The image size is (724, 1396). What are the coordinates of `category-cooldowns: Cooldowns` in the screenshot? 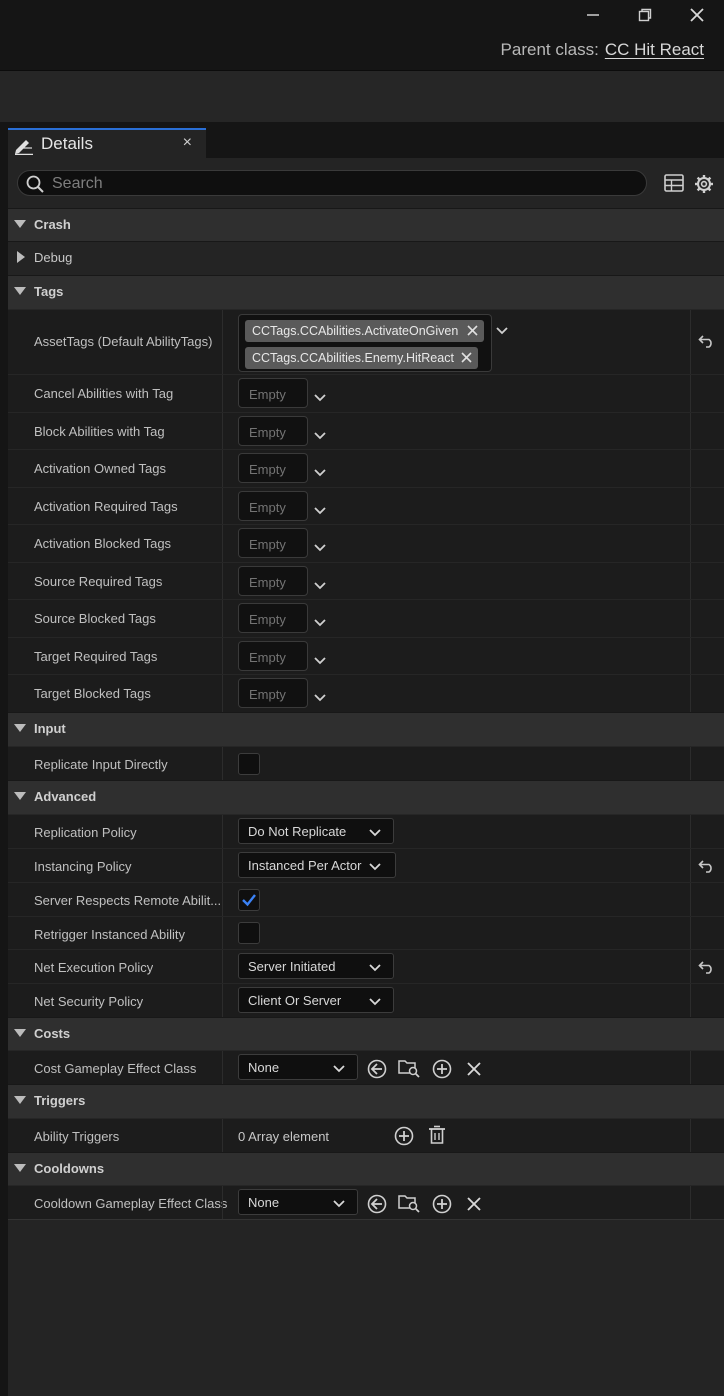 It's located at (366, 1168).